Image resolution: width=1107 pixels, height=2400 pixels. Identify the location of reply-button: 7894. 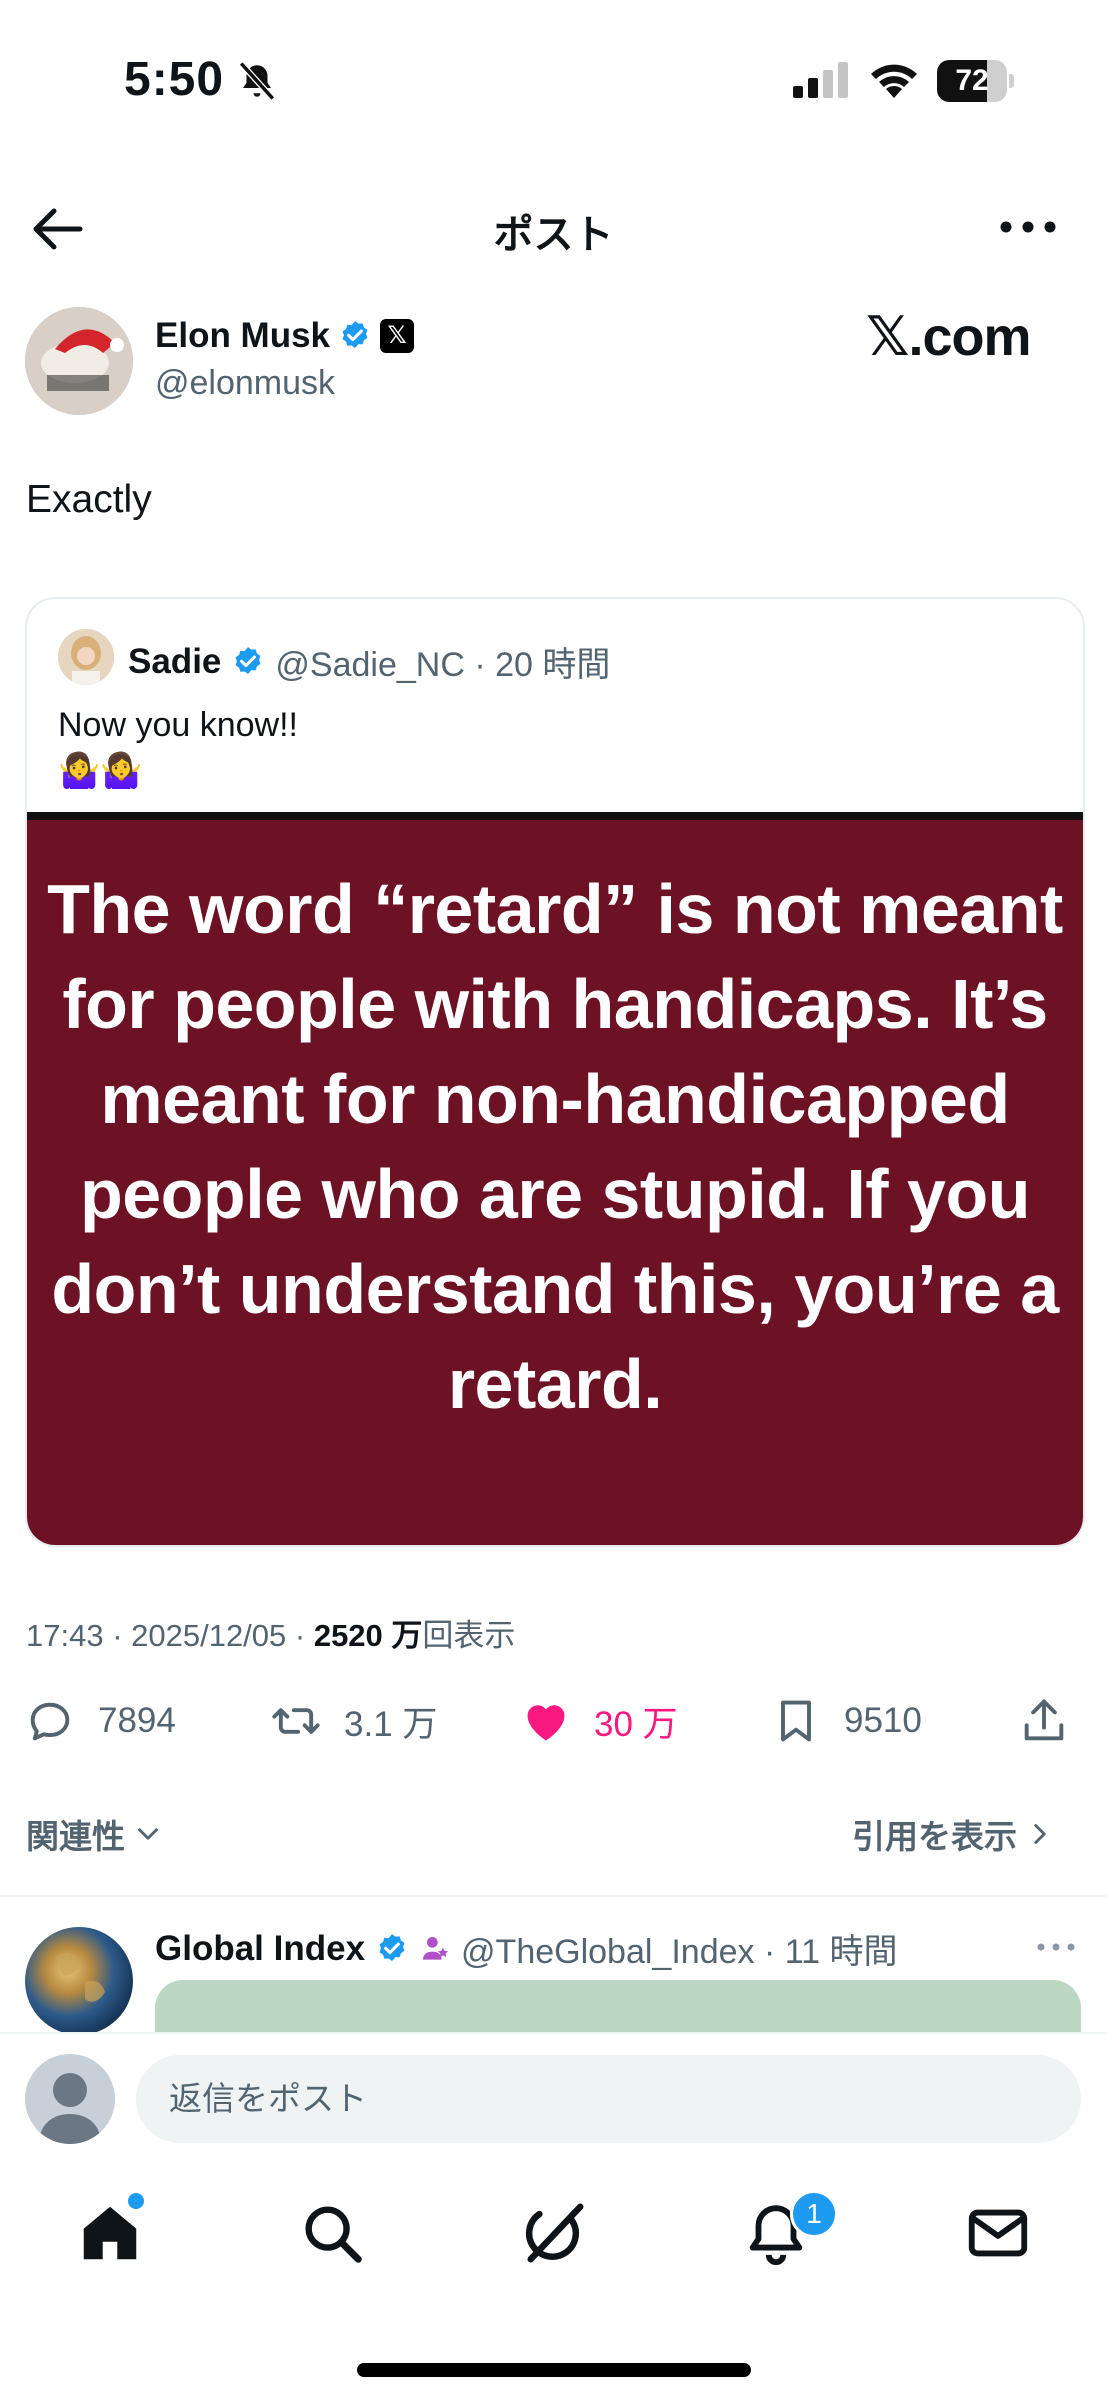
(100, 1721).